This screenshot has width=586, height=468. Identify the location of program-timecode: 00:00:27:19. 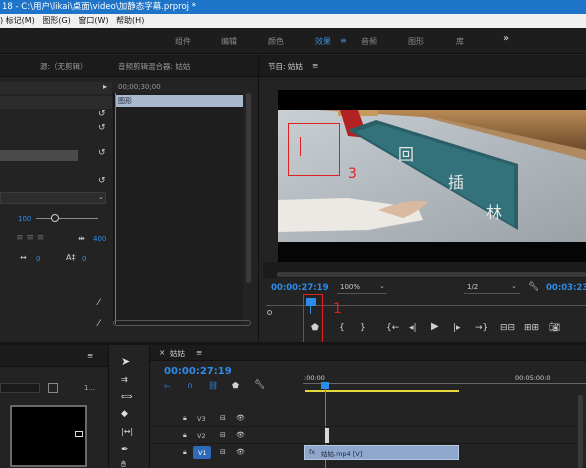
(300, 288).